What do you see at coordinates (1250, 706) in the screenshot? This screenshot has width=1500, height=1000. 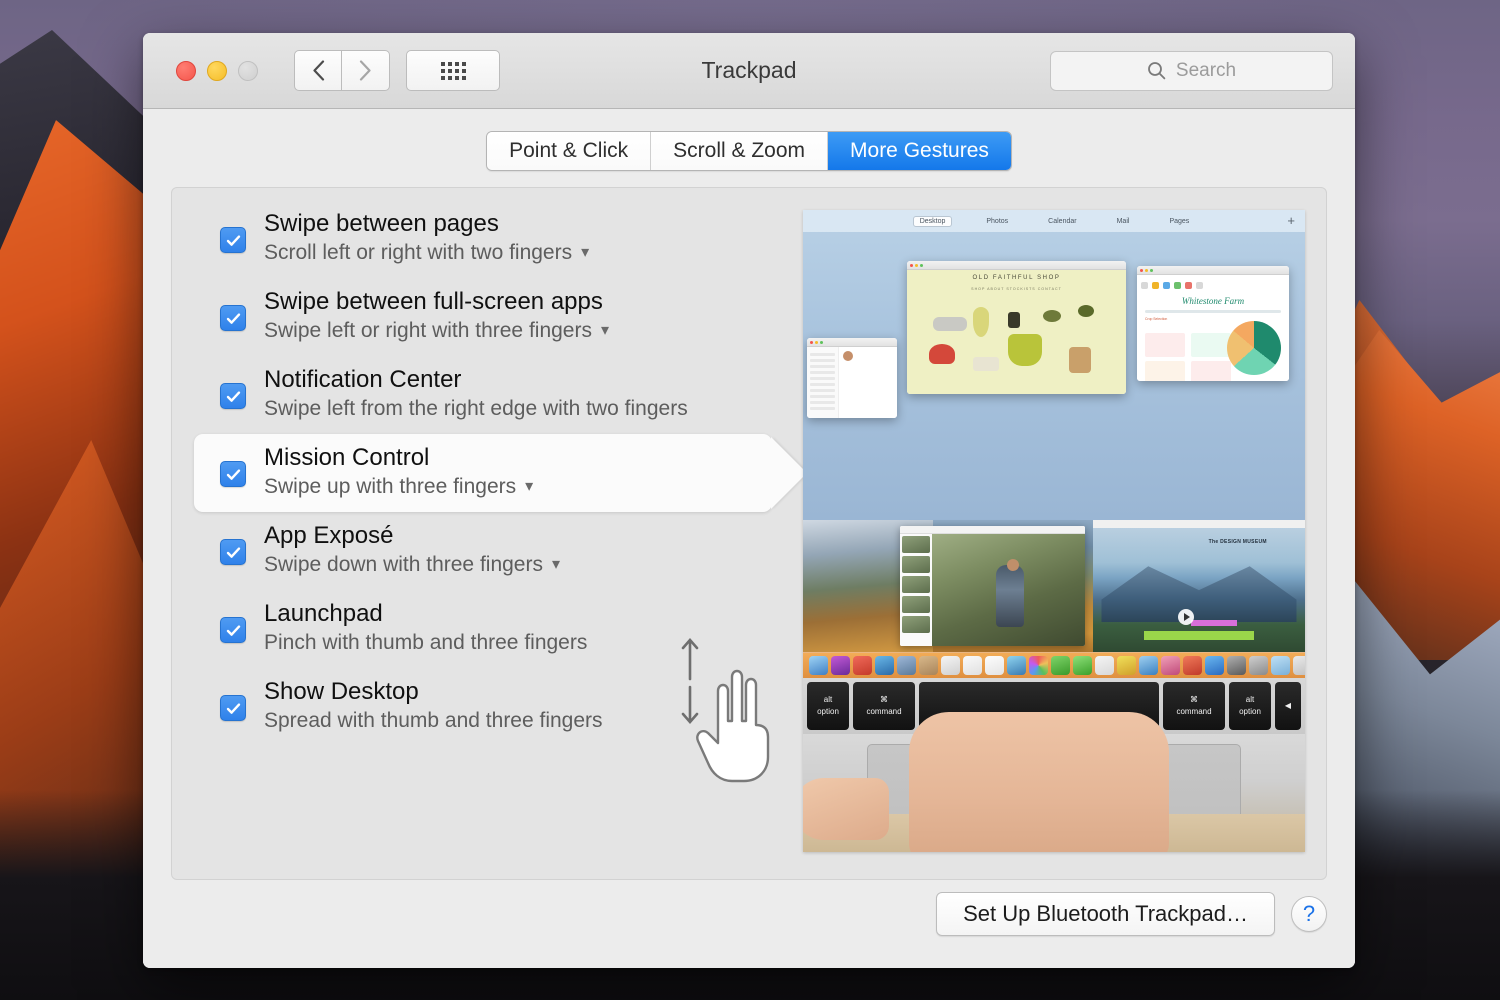 I see `key-option-right: alt option` at bounding box center [1250, 706].